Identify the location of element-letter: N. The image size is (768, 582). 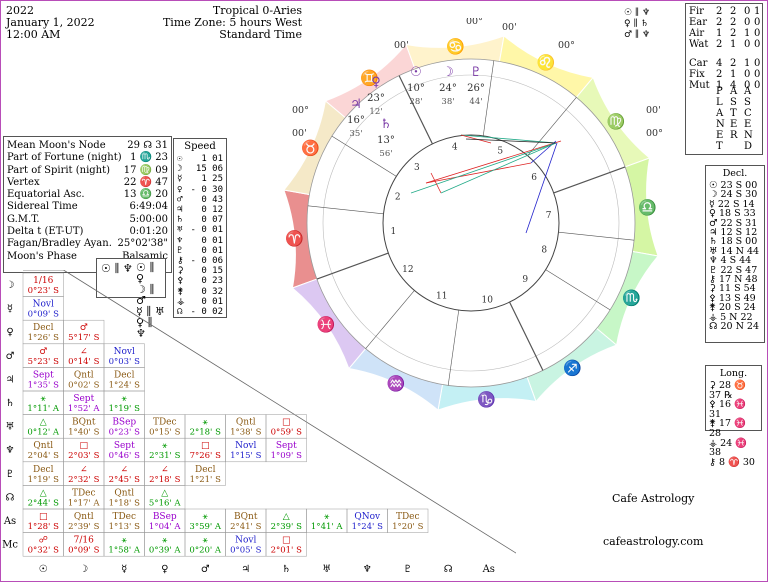
(720, 124).